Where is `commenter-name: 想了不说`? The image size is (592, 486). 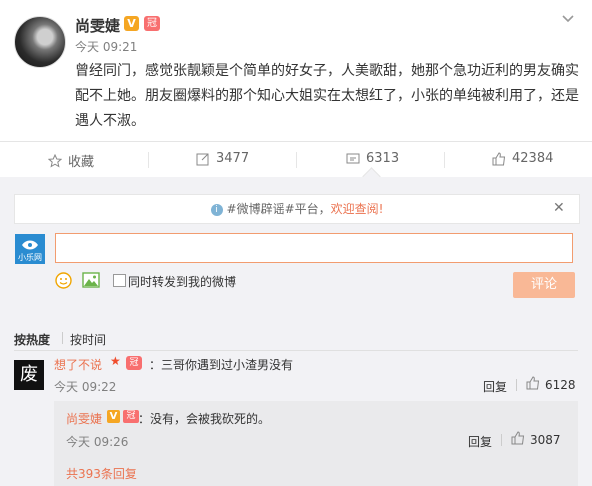
commenter-name: 想了不说 is located at coordinates (78, 364).